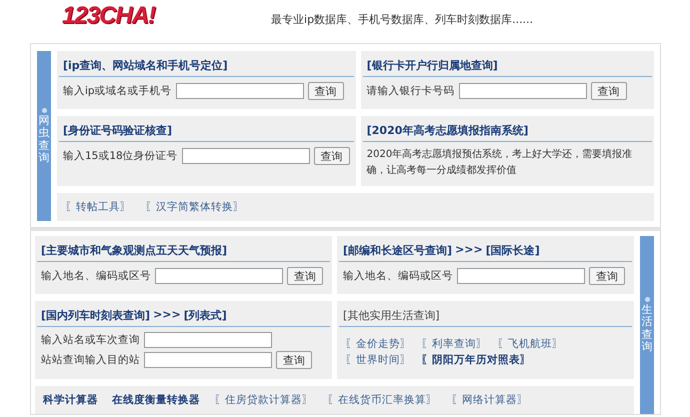  Describe the element at coordinates (98, 207) in the screenshot. I see `tool-link: 〖转帖工具〗` at that location.